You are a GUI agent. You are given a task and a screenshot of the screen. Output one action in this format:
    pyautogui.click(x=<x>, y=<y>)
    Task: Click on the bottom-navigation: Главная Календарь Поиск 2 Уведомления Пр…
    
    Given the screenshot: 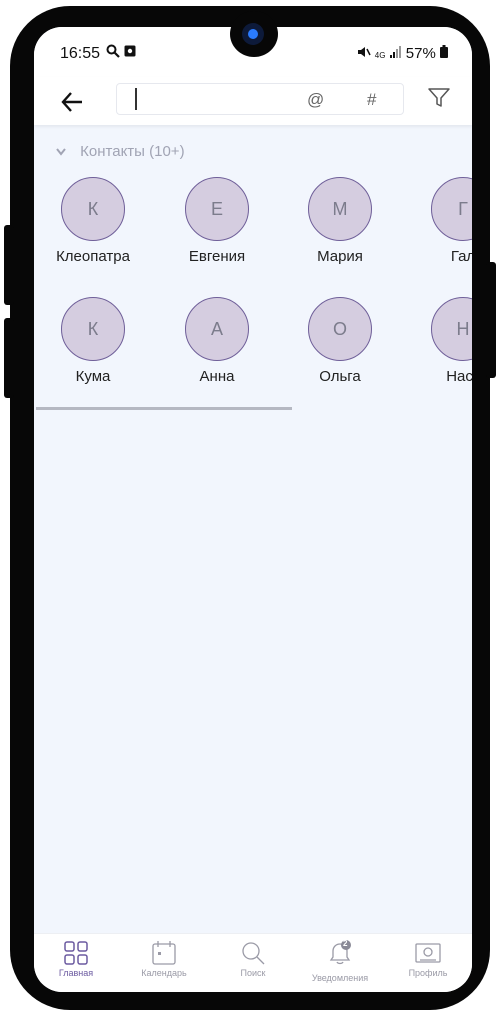 What is the action you would take?
    pyautogui.click(x=253, y=962)
    